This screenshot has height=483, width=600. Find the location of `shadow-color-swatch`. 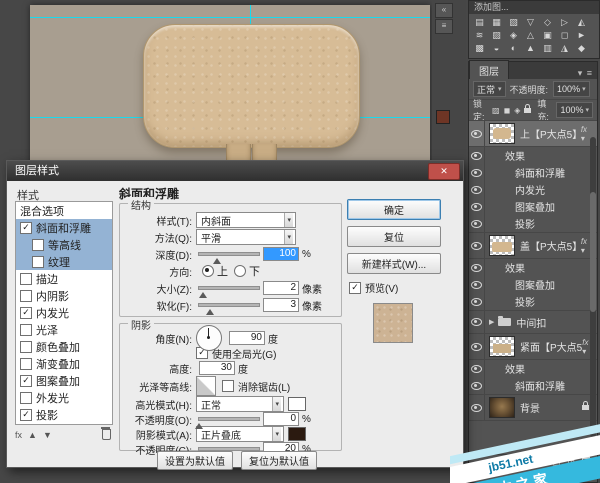

shadow-color-swatch is located at coordinates (297, 434).